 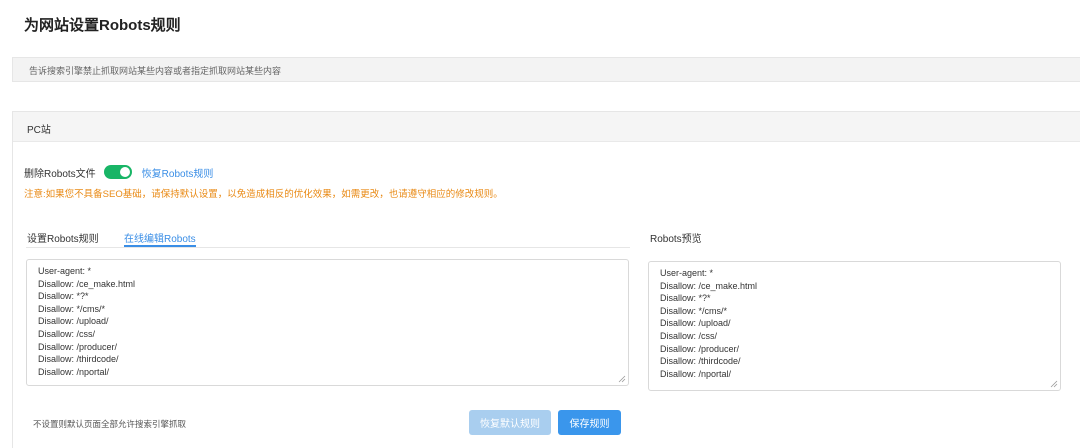 What do you see at coordinates (60, 174) in the screenshot?
I see `delete-robots-label: 删除Robots文件` at bounding box center [60, 174].